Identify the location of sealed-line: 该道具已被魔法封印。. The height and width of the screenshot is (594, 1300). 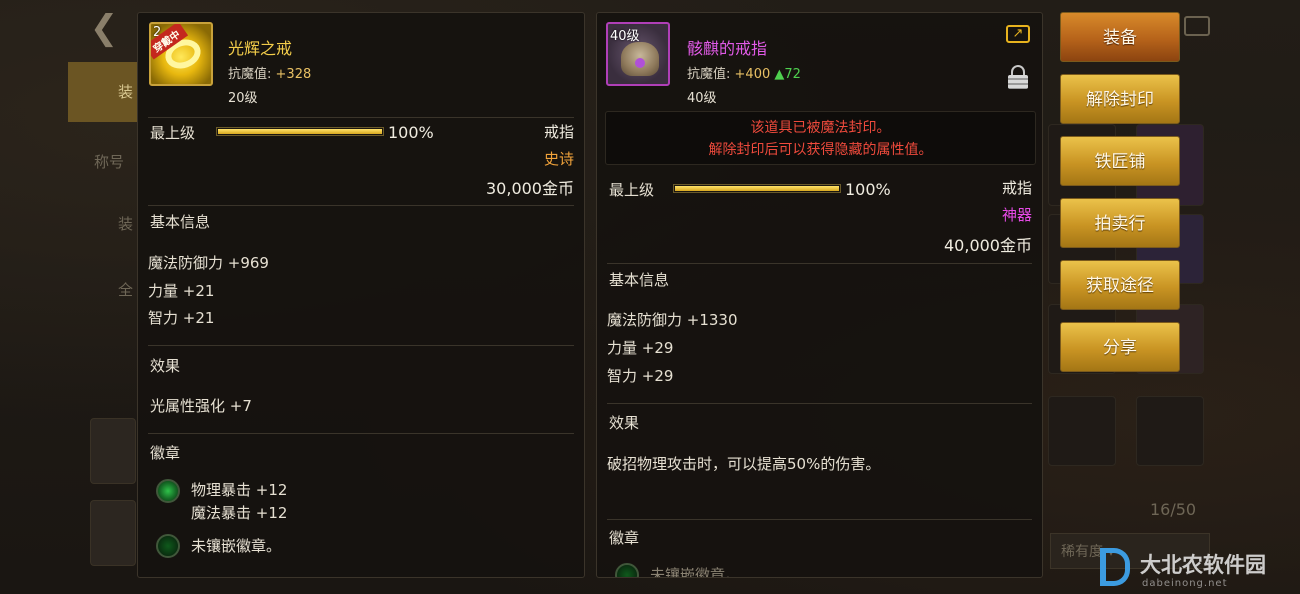
(820, 128).